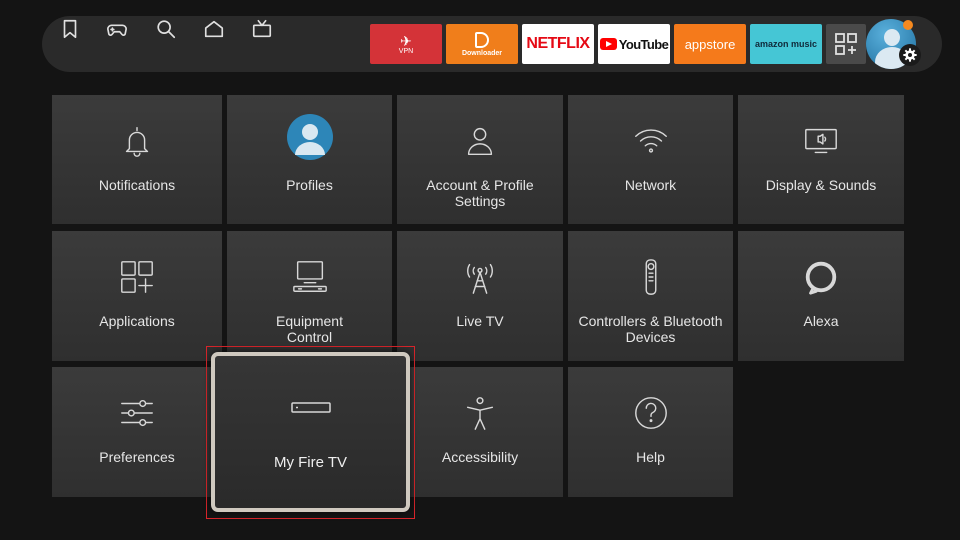 This screenshot has height=540, width=960. Describe the element at coordinates (137, 321) in the screenshot. I see `tile-label: Applications` at that location.